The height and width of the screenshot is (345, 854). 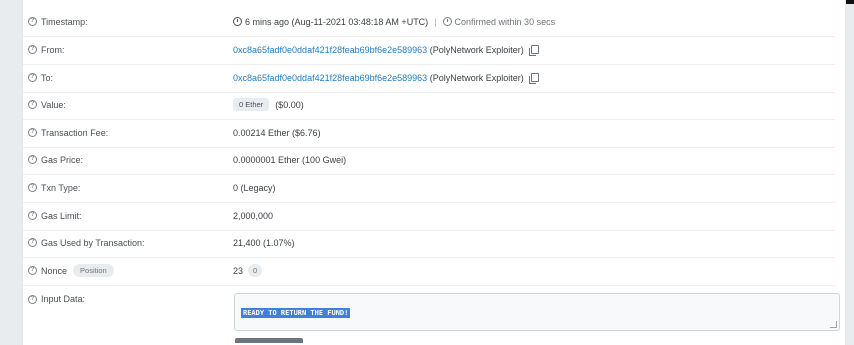 What do you see at coordinates (429, 271) in the screenshot?
I see `row-nonce: ? Nonce Position 23 0` at bounding box center [429, 271].